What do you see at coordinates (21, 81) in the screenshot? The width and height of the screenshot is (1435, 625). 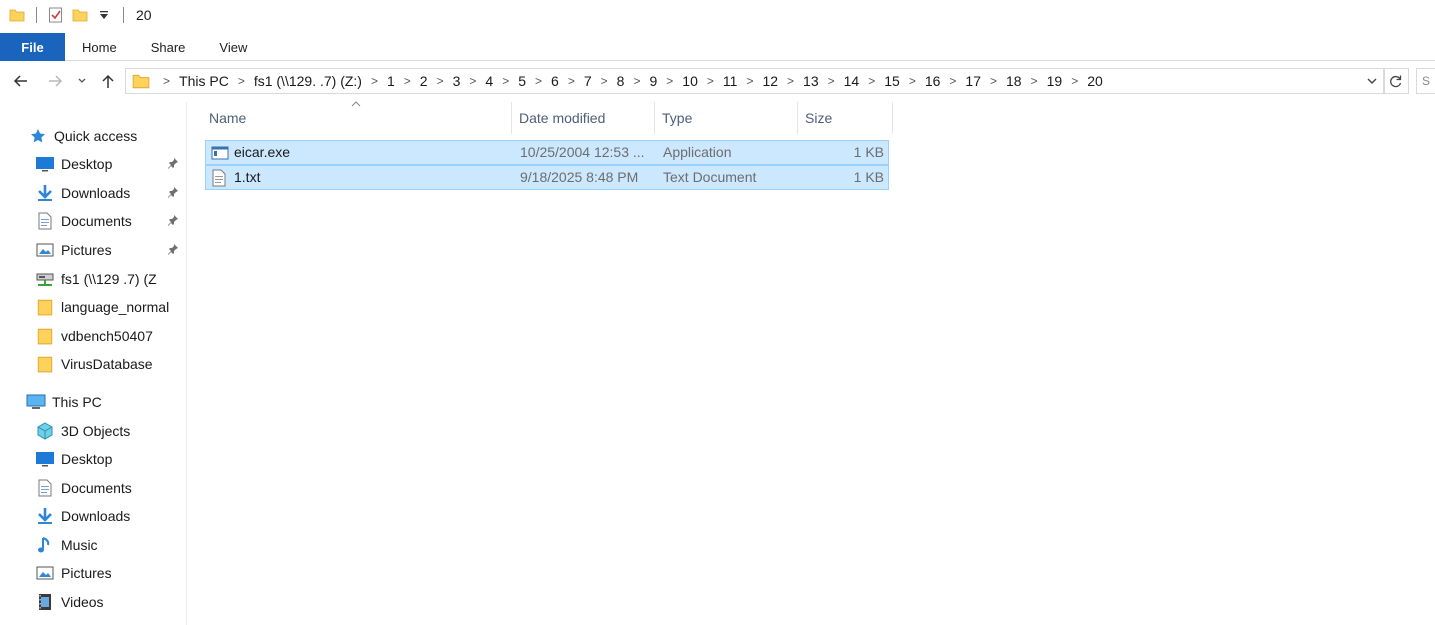 I see `back-arrow-icon` at bounding box center [21, 81].